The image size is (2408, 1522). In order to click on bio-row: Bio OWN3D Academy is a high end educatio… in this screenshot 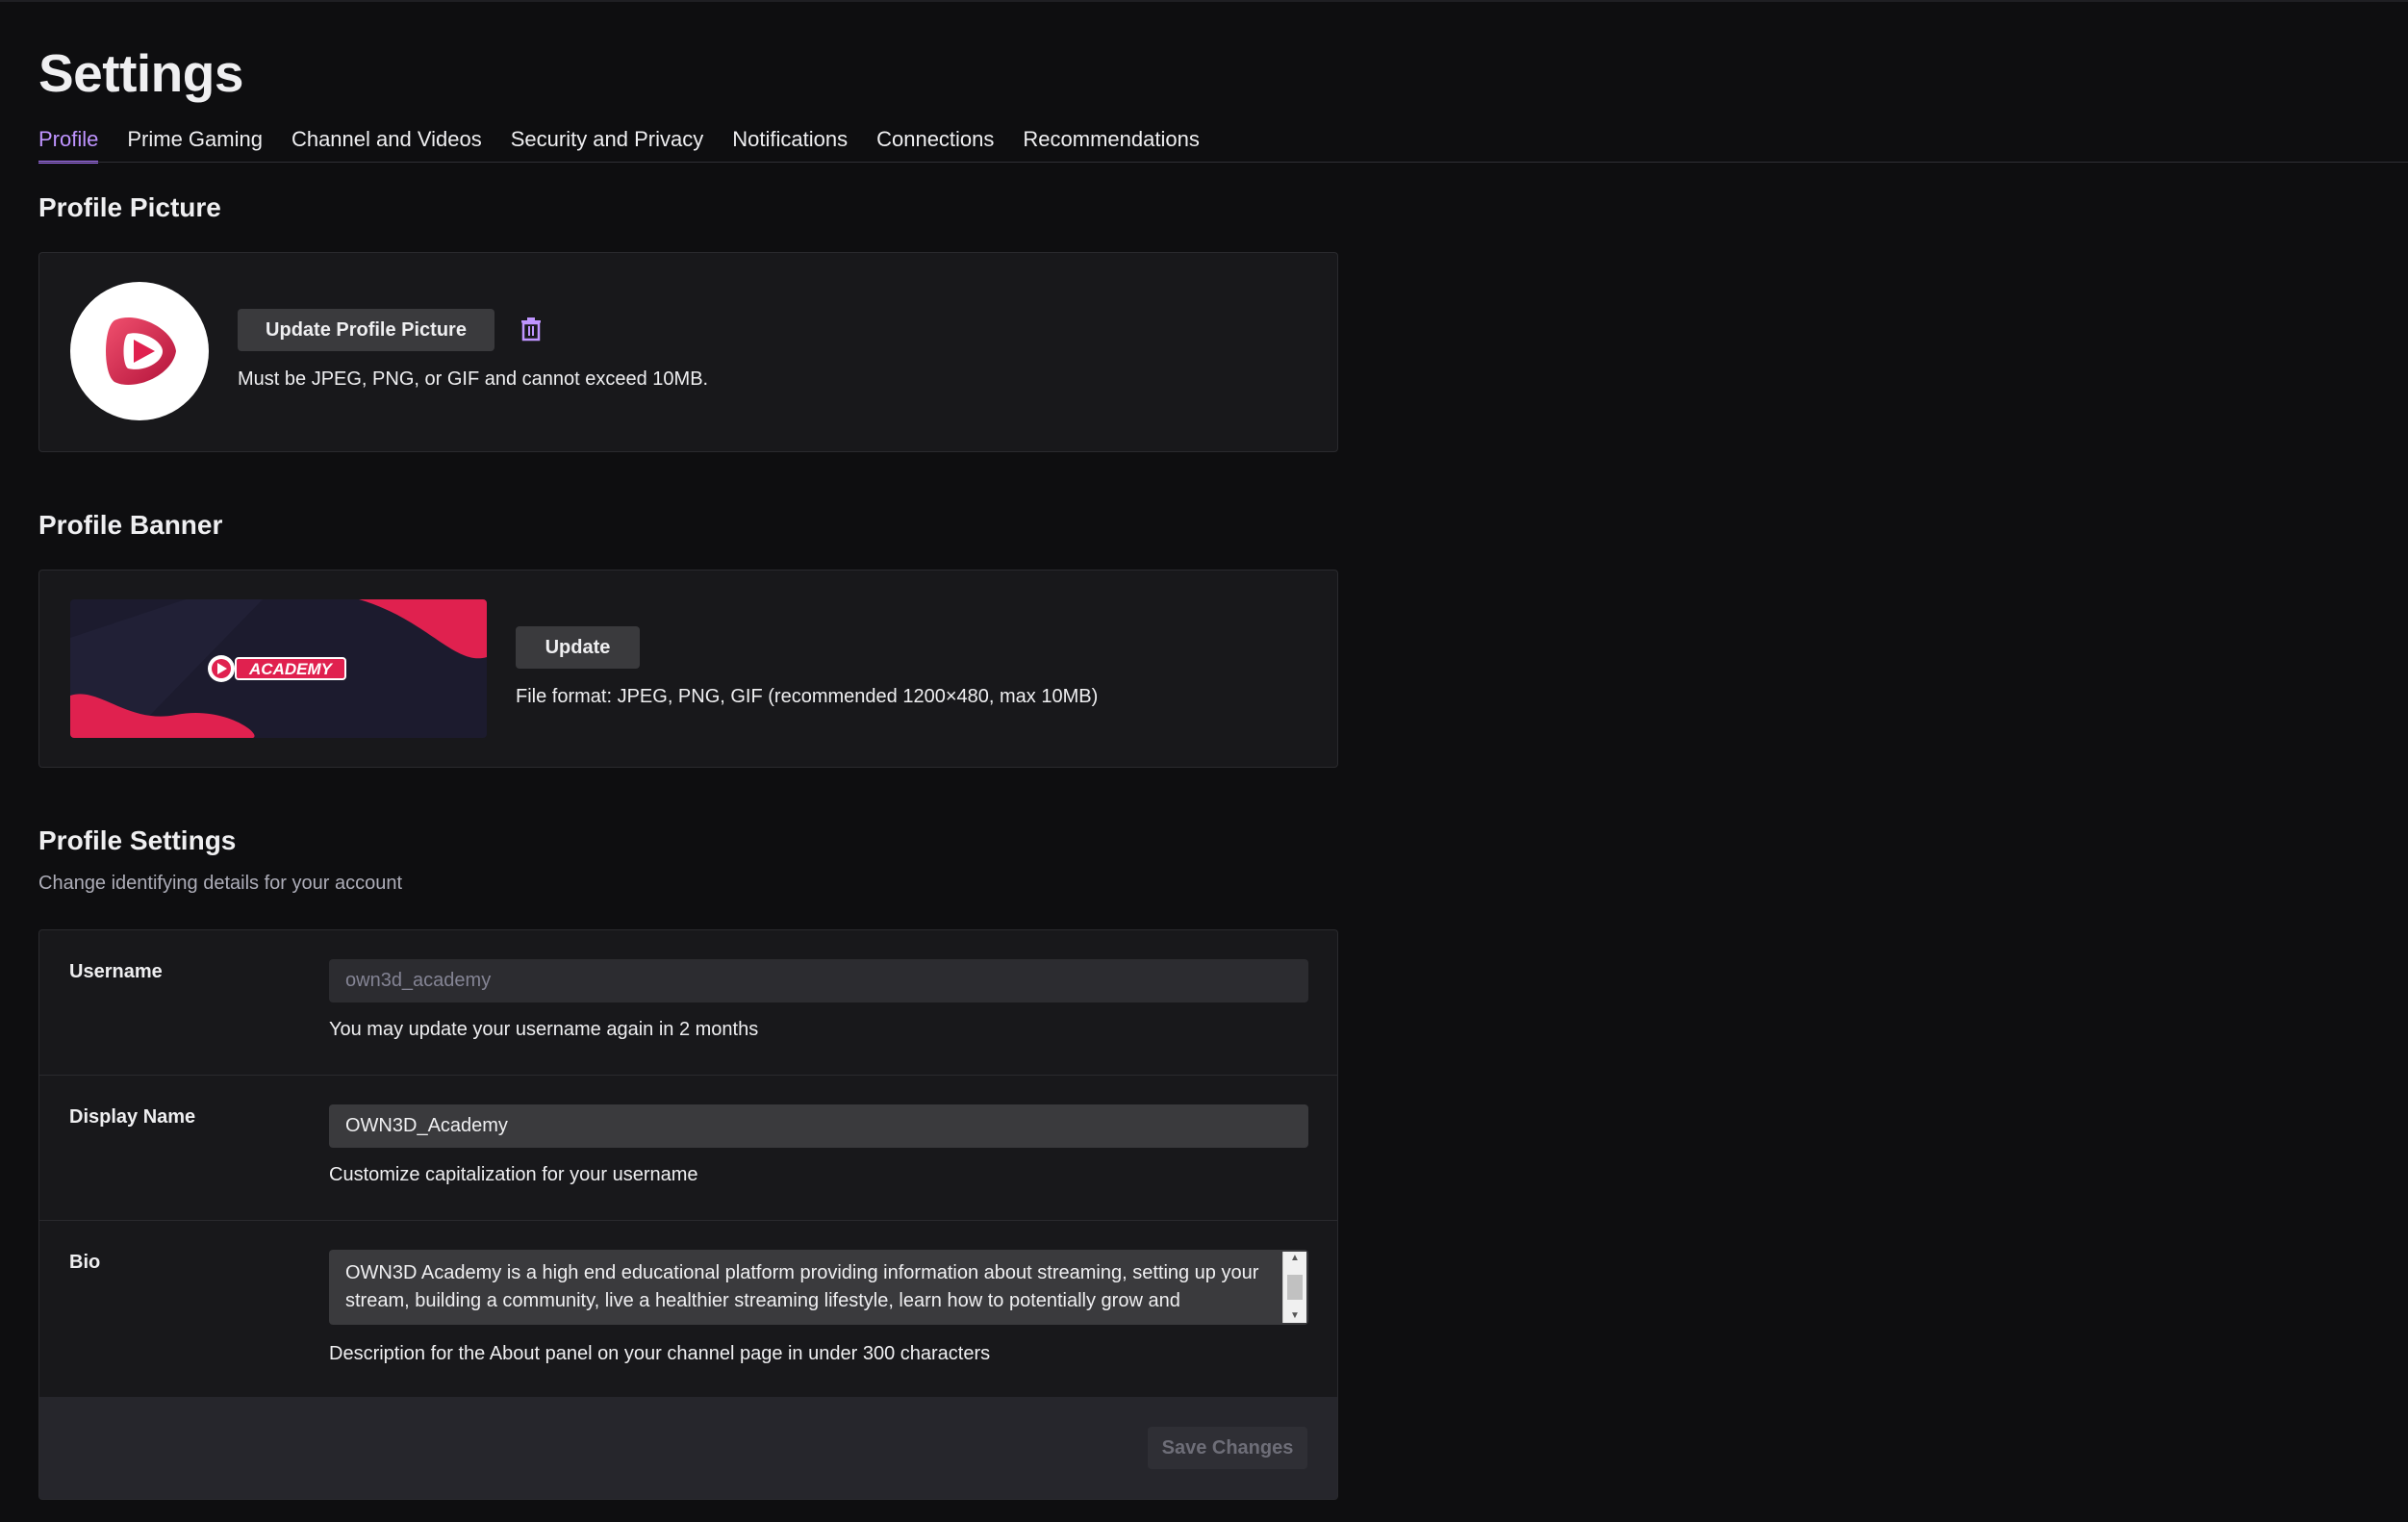, I will do `click(688, 1309)`.